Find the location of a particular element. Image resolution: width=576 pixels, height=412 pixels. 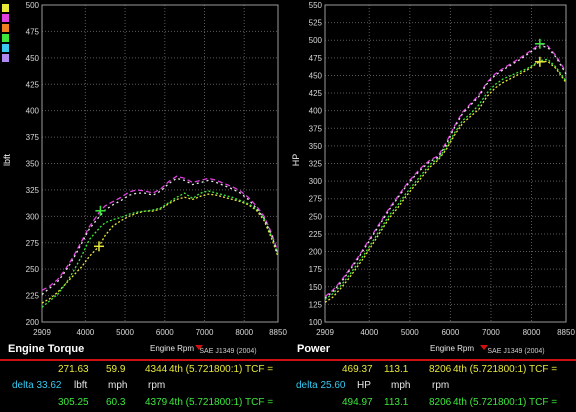

right-units-mph: mph is located at coordinates (401, 385).